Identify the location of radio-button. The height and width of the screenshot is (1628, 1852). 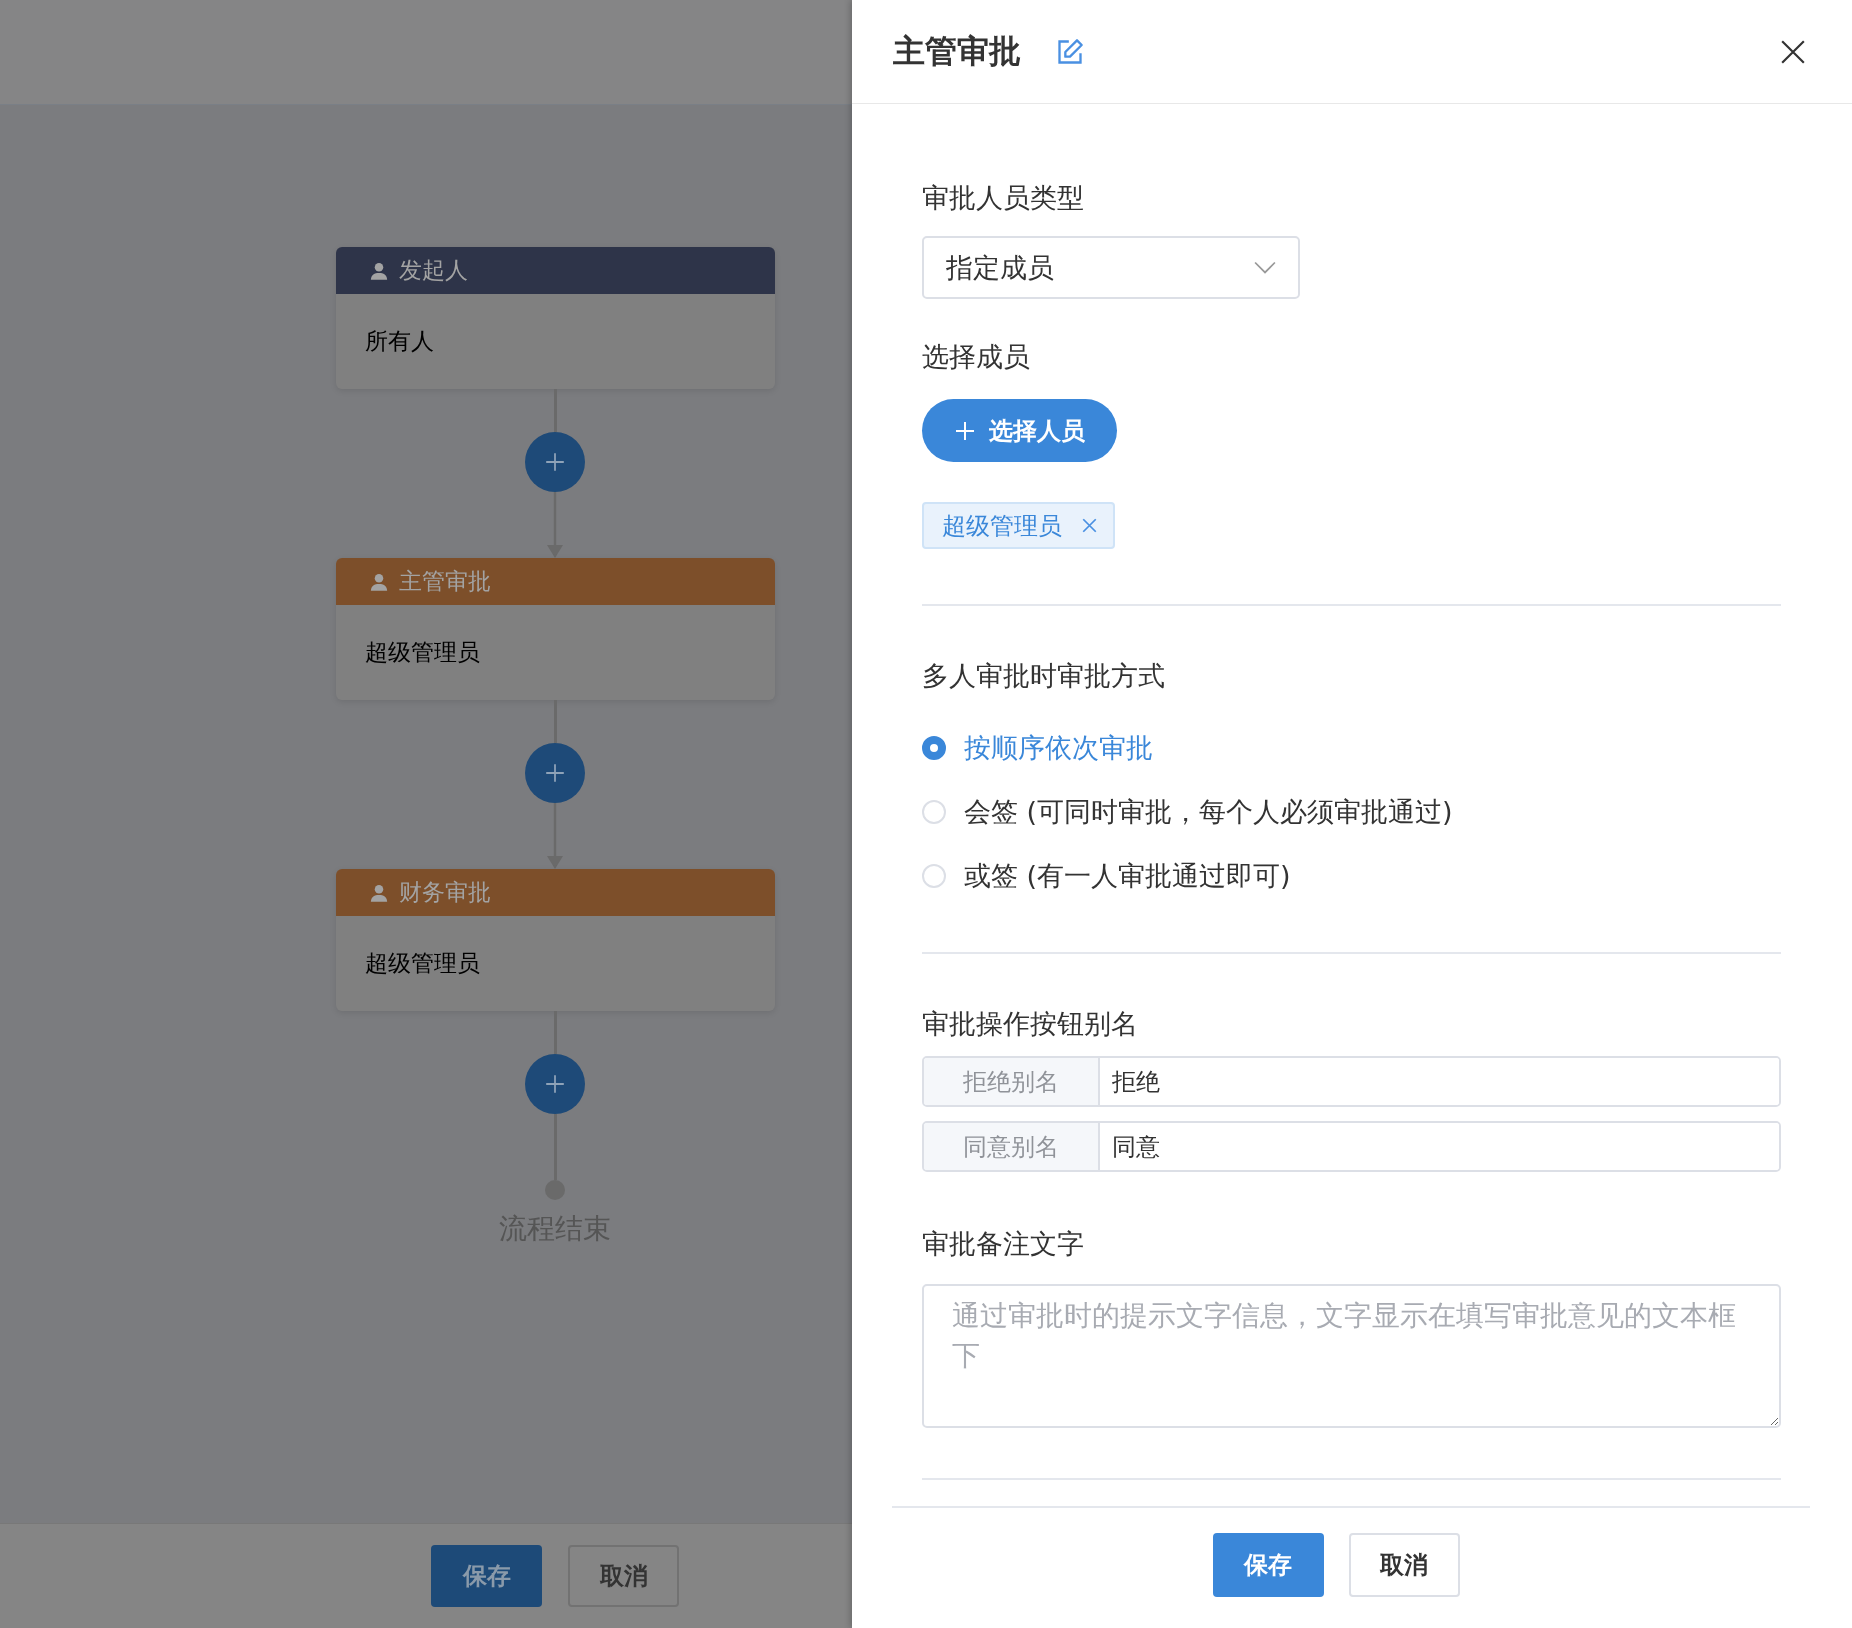
(934, 748).